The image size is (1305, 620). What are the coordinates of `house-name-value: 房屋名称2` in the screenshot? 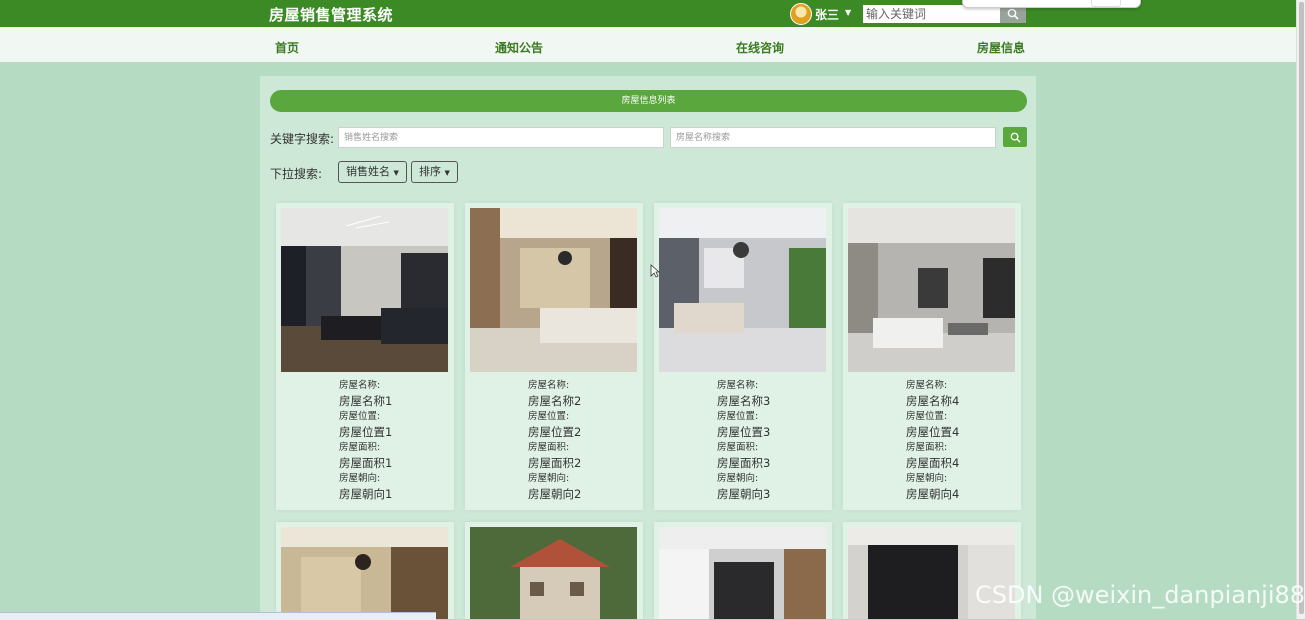 It's located at (555, 401).